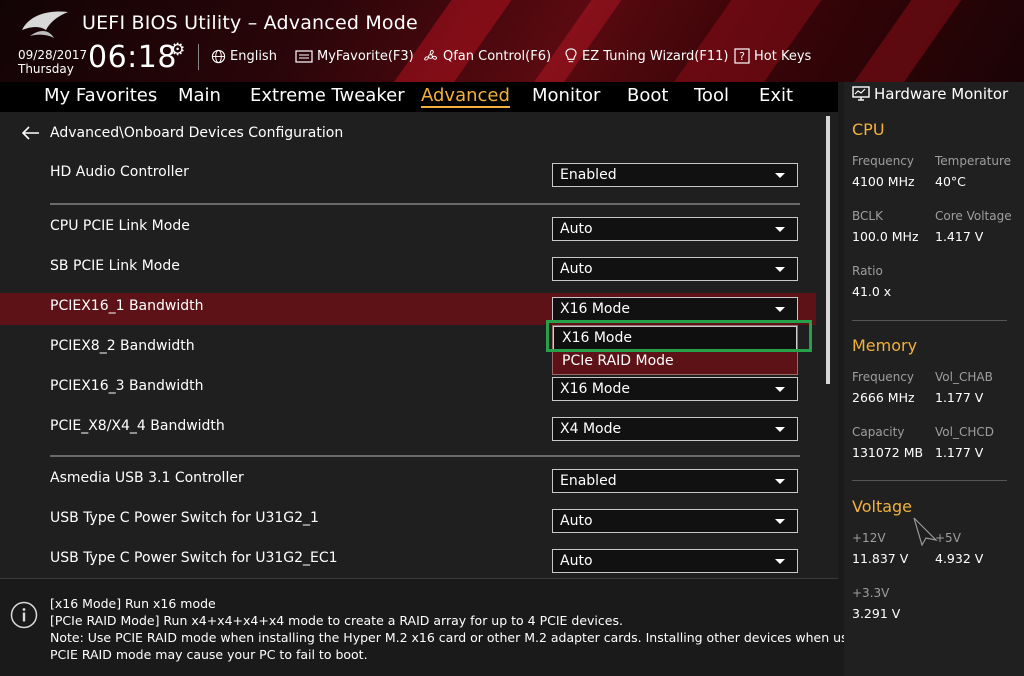 The width and height of the screenshot is (1024, 676). Describe the element at coordinates (883, 397) in the screenshot. I see `memory-frequency-value: 2666 MHz` at that location.